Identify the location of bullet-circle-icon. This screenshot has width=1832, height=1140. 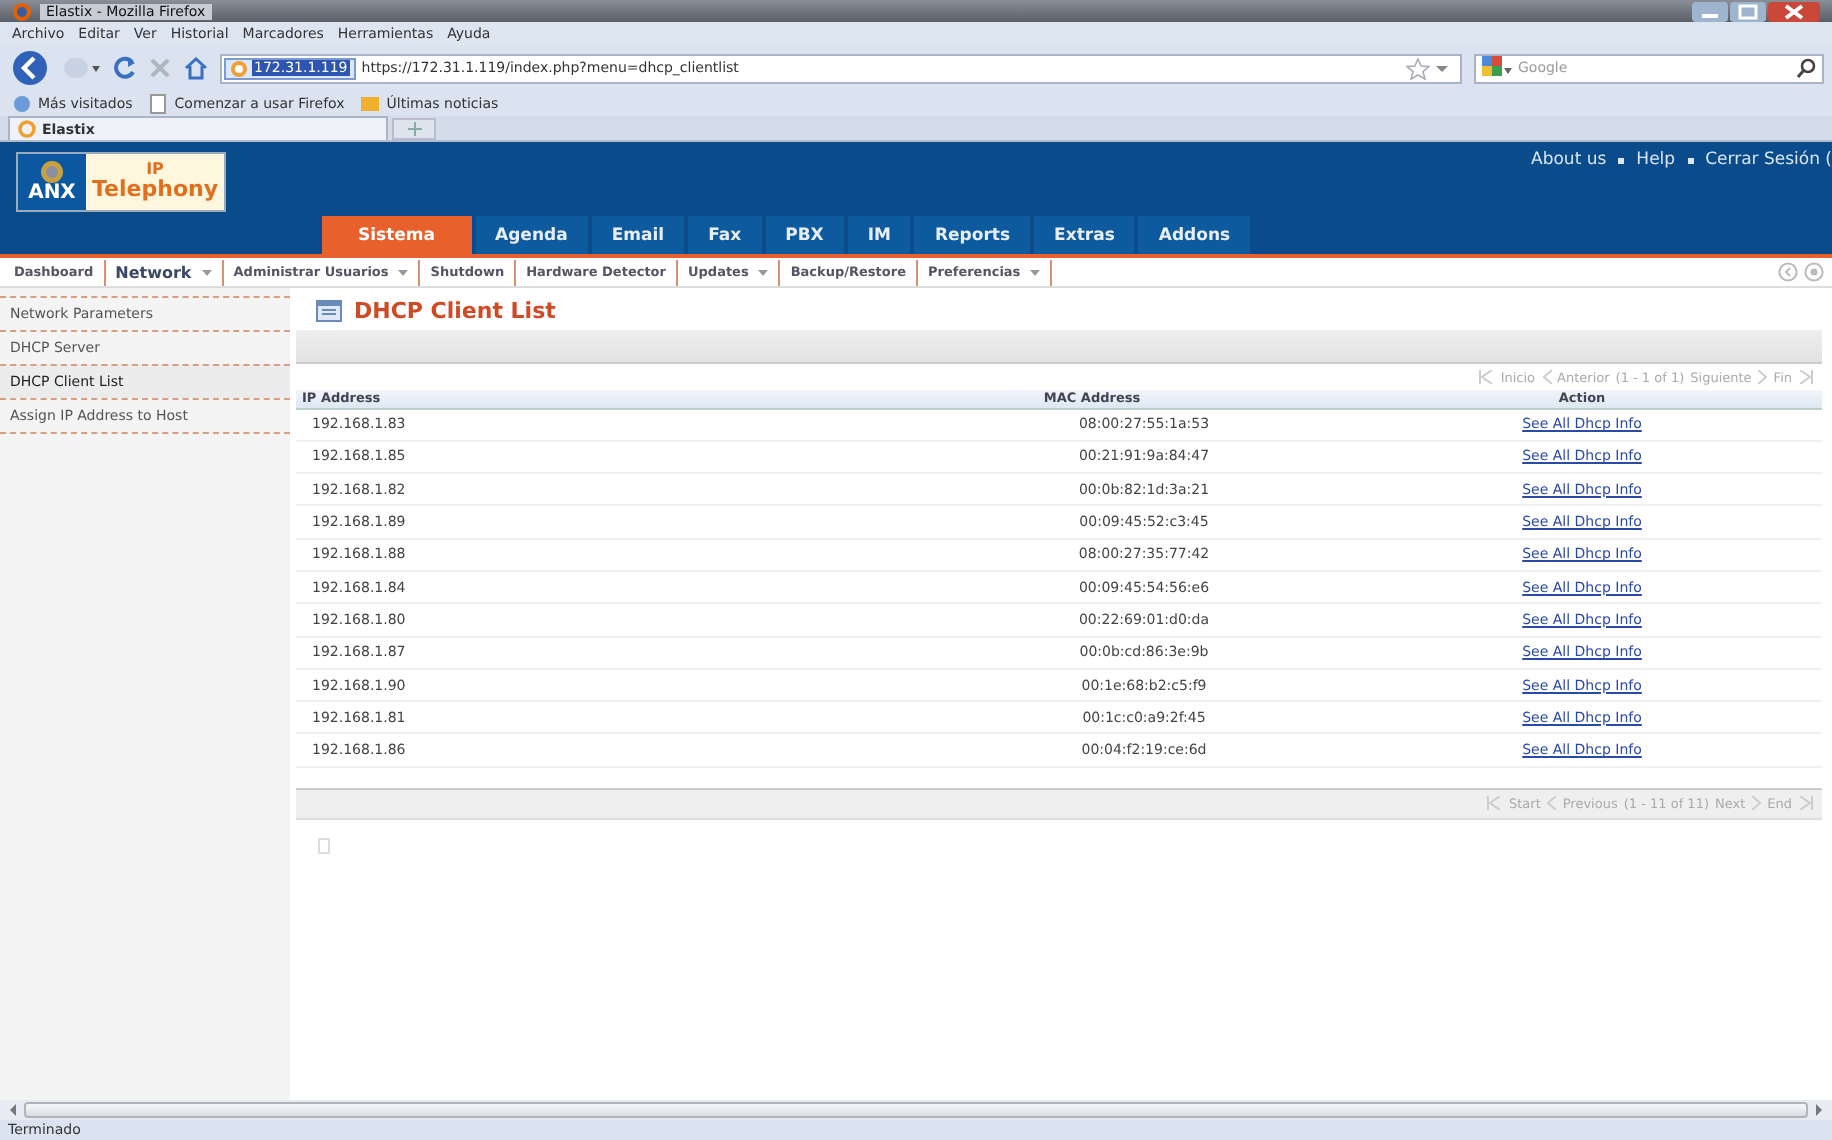
(1814, 272).